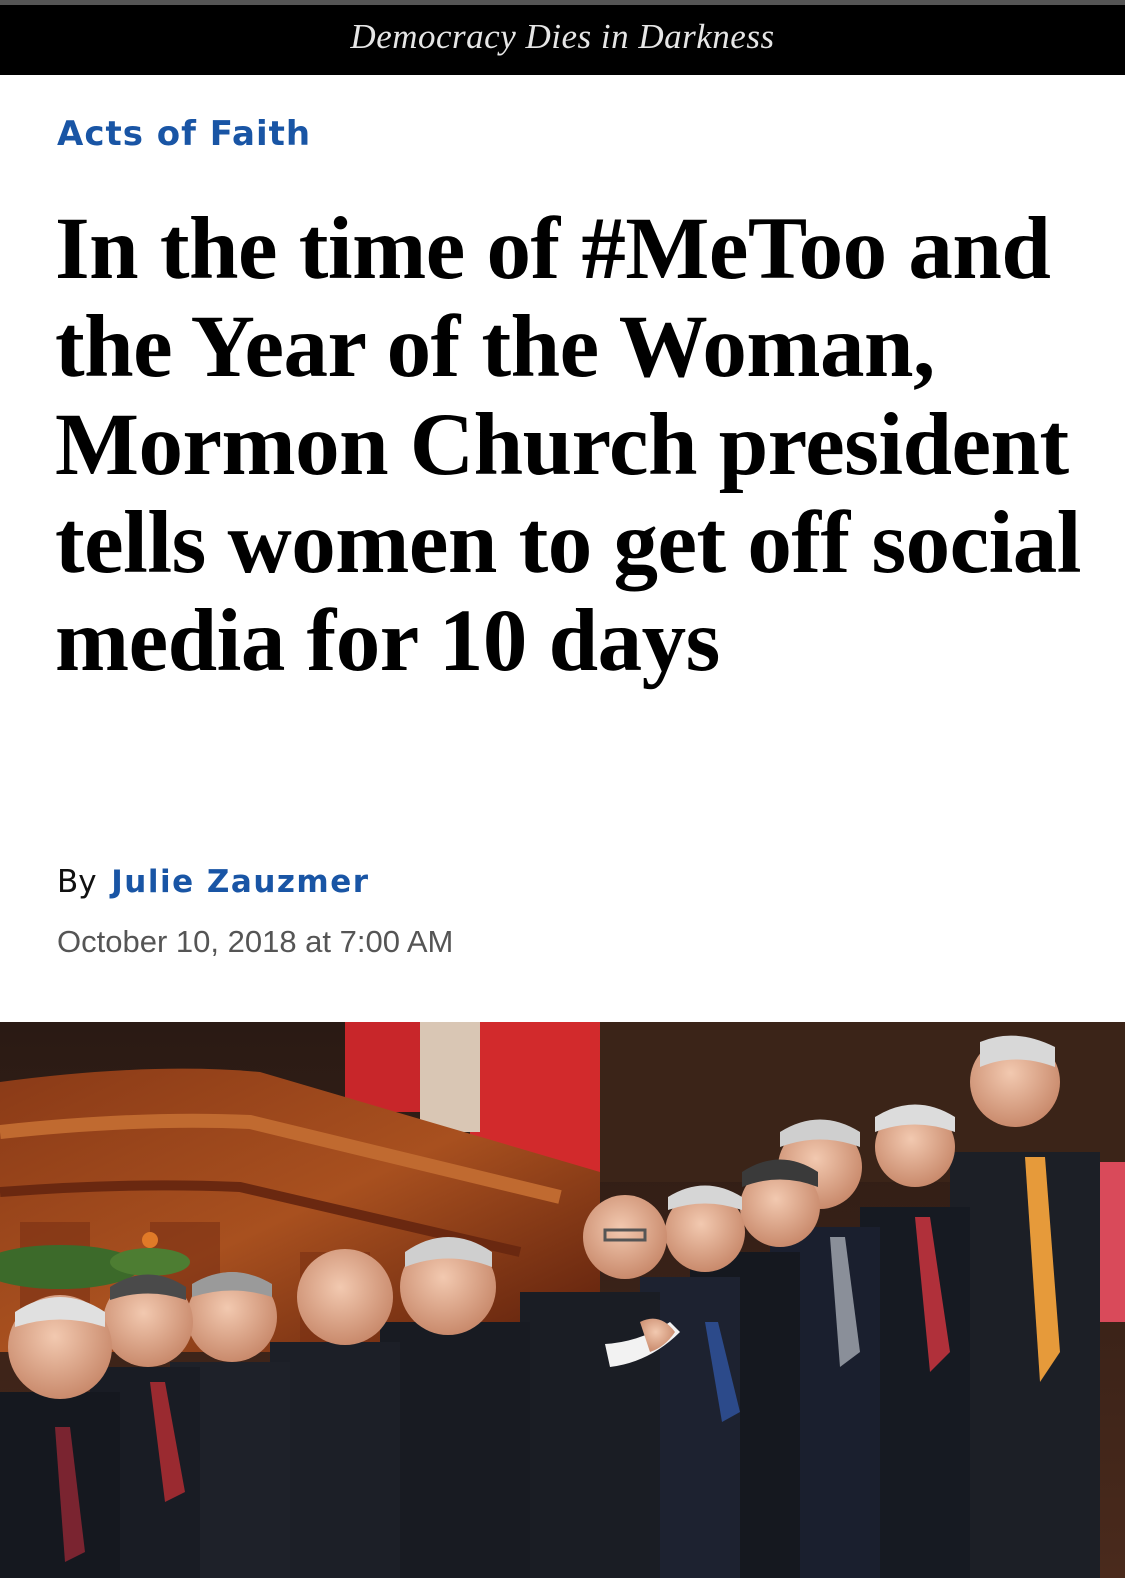  I want to click on section-label: Acts of Faith, so click(184, 134).